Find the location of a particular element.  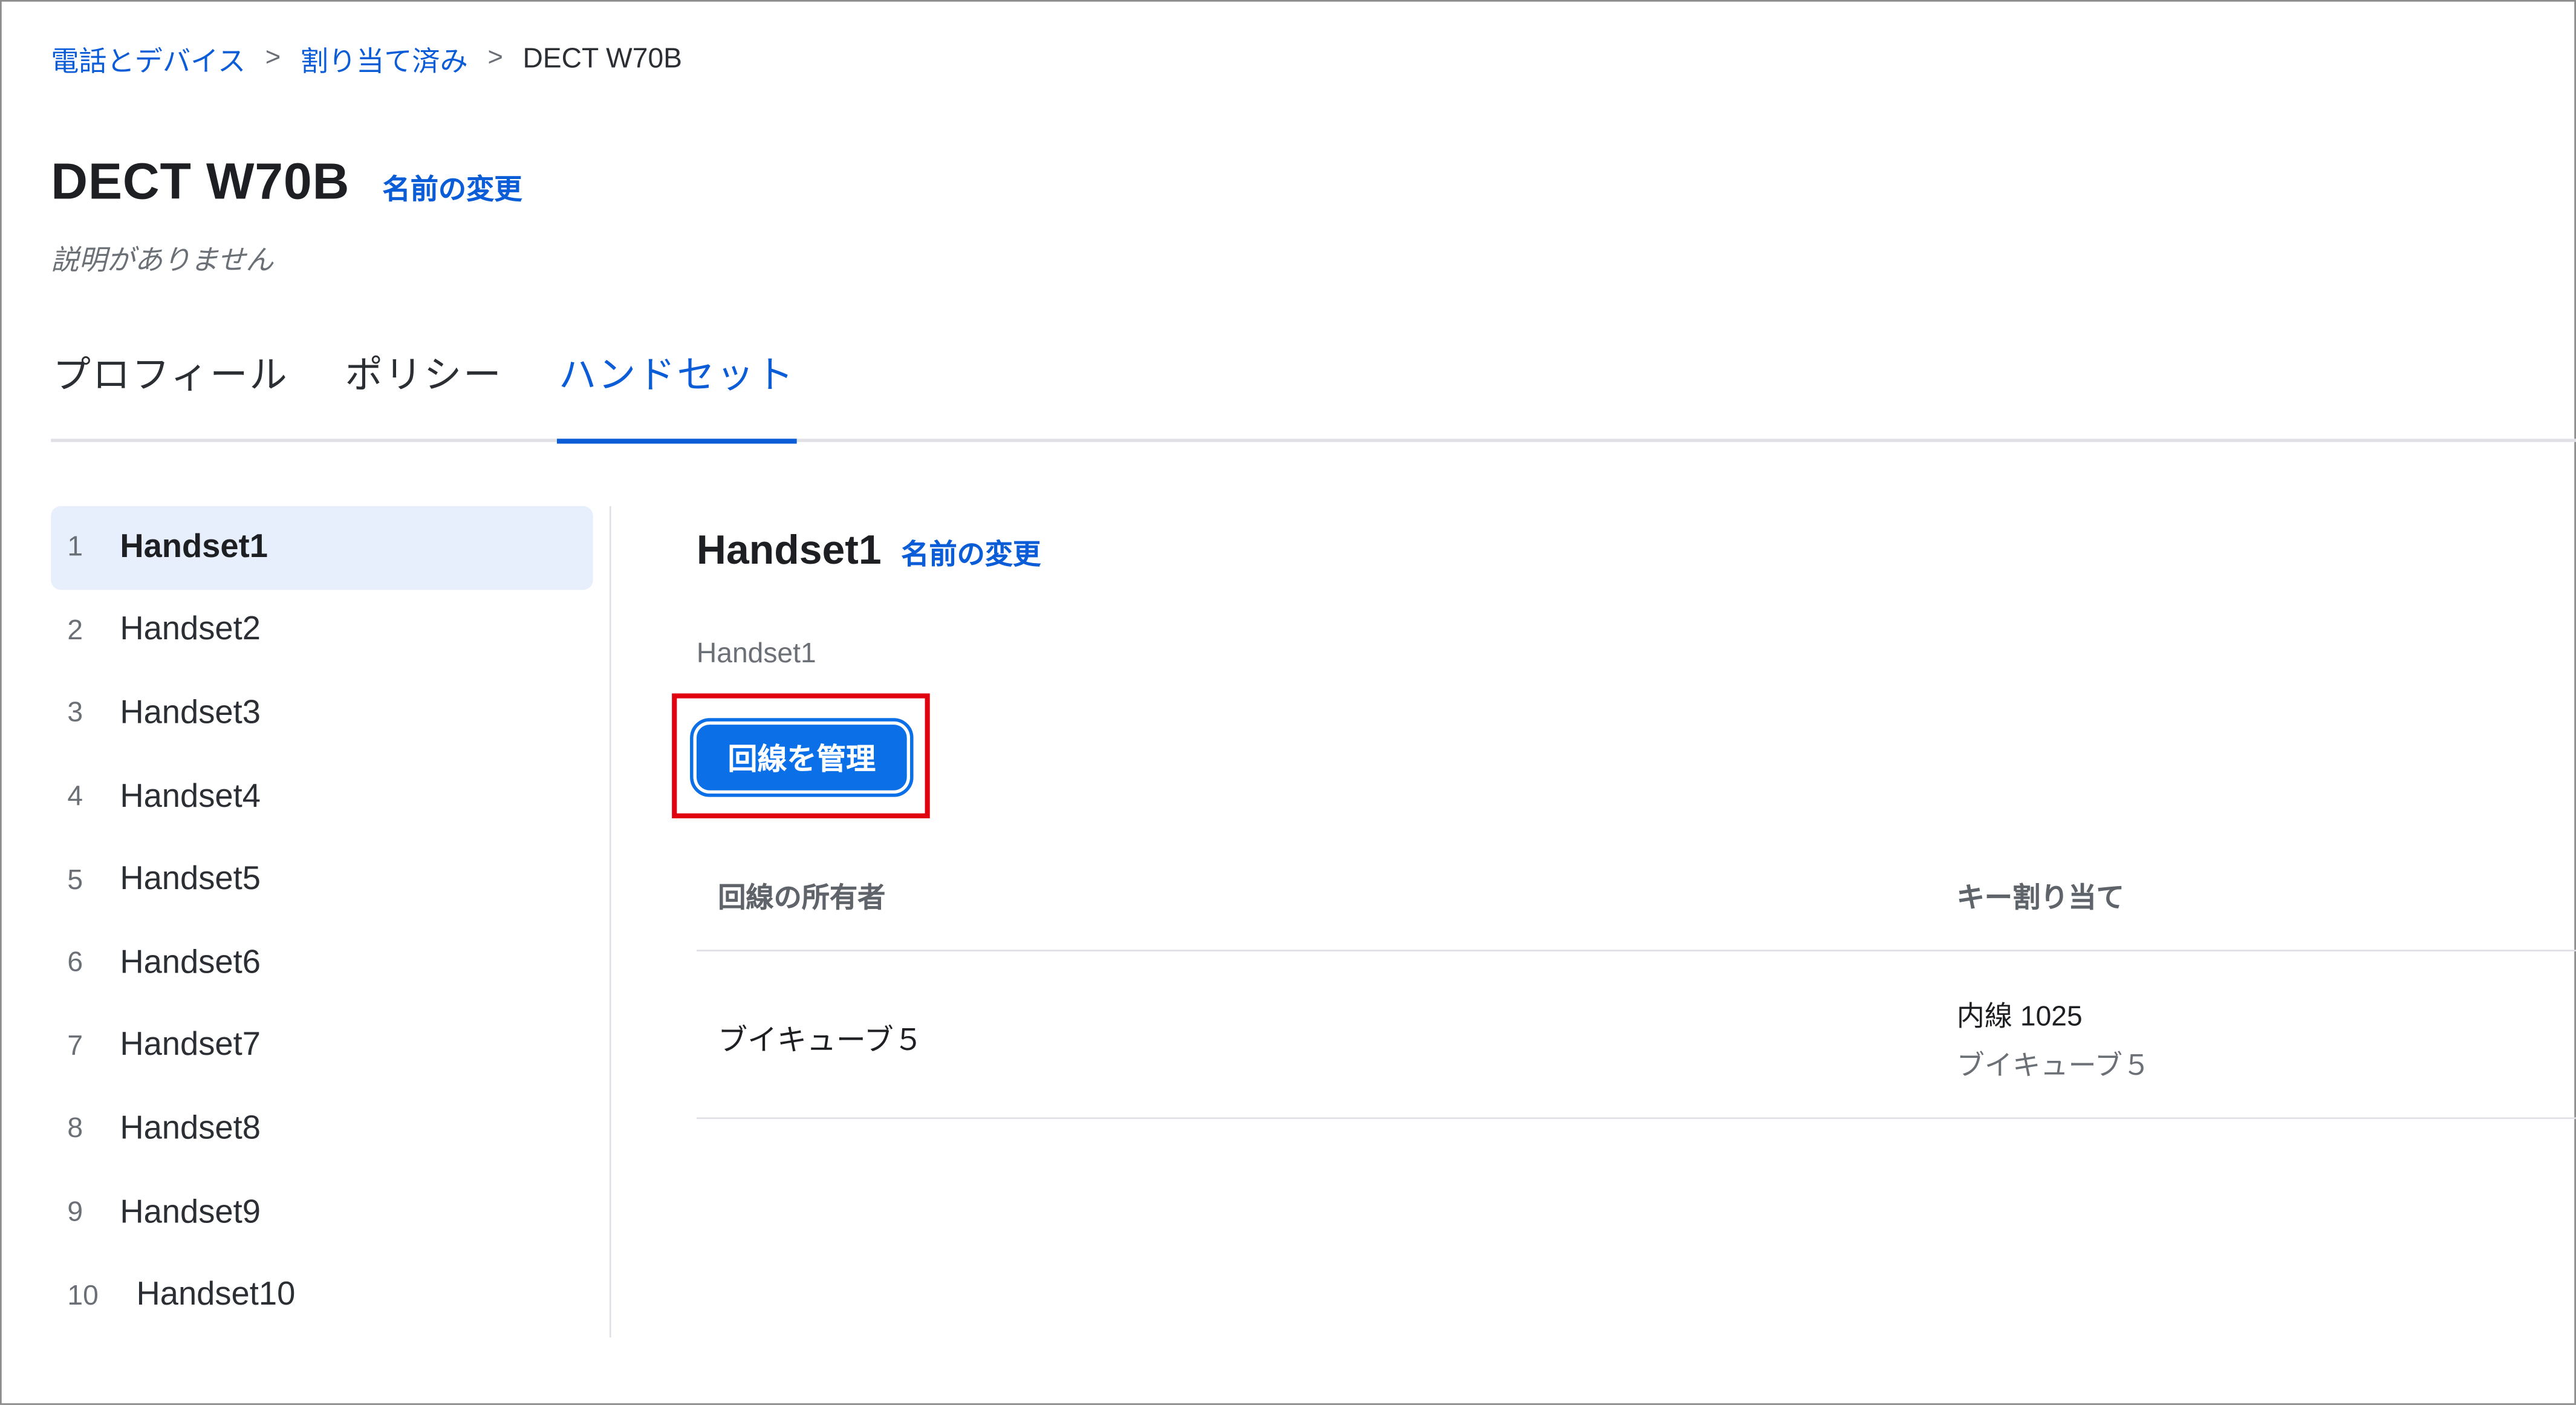

handset-name: Handset6 is located at coordinates (191, 963).